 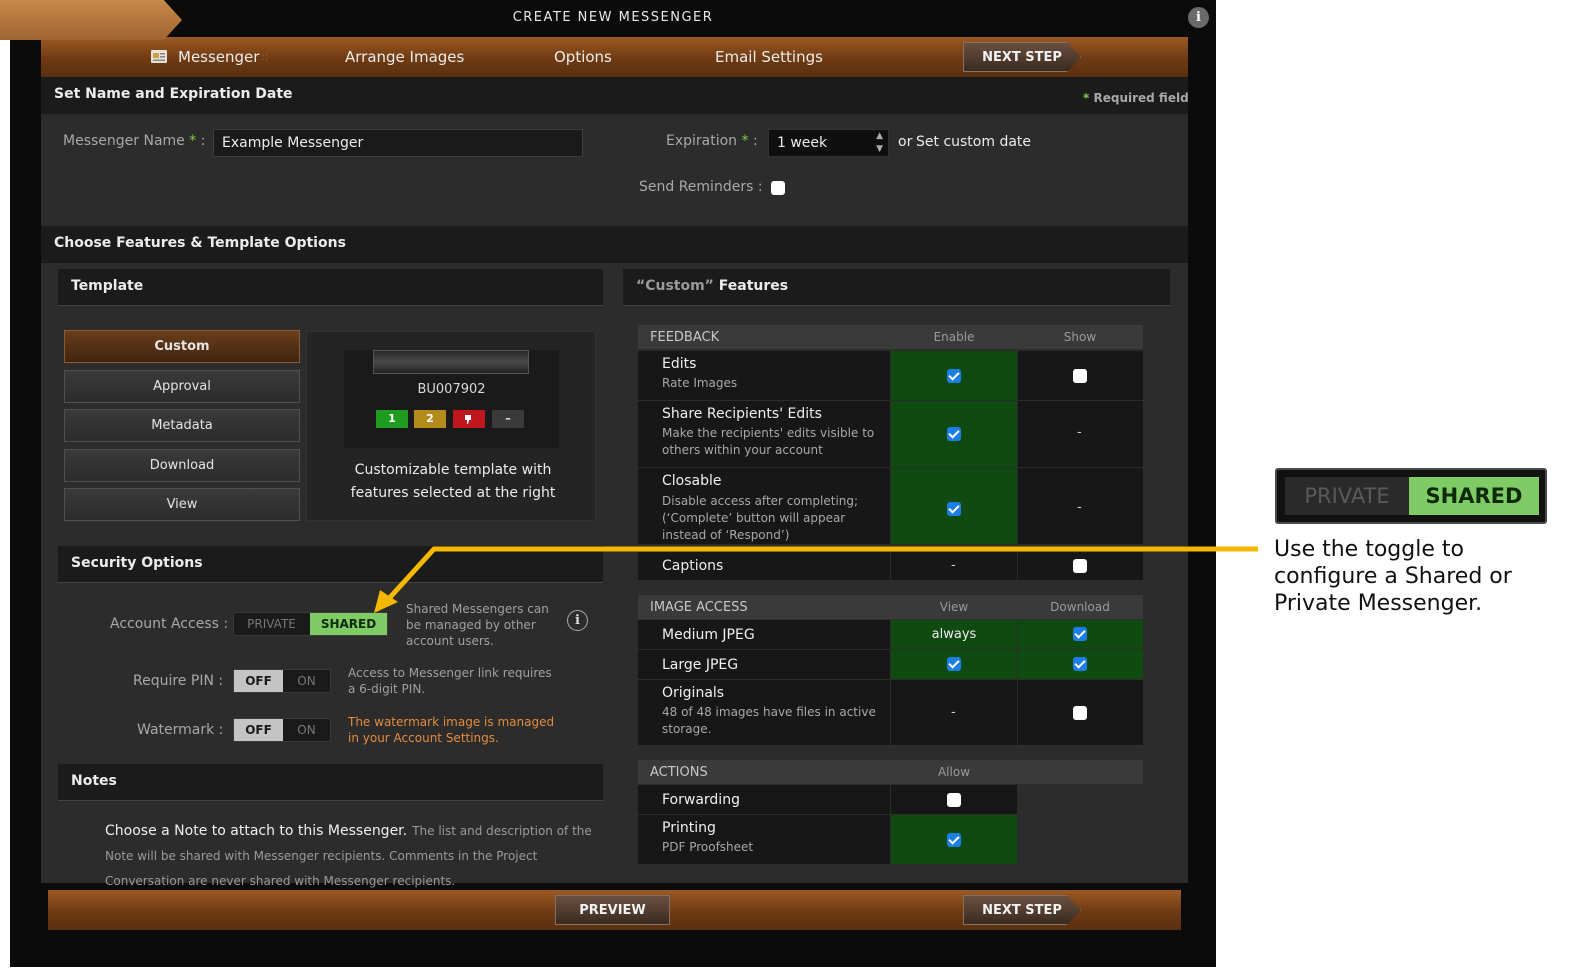 I want to click on callout-shared-option: SHARED, so click(x=1474, y=496).